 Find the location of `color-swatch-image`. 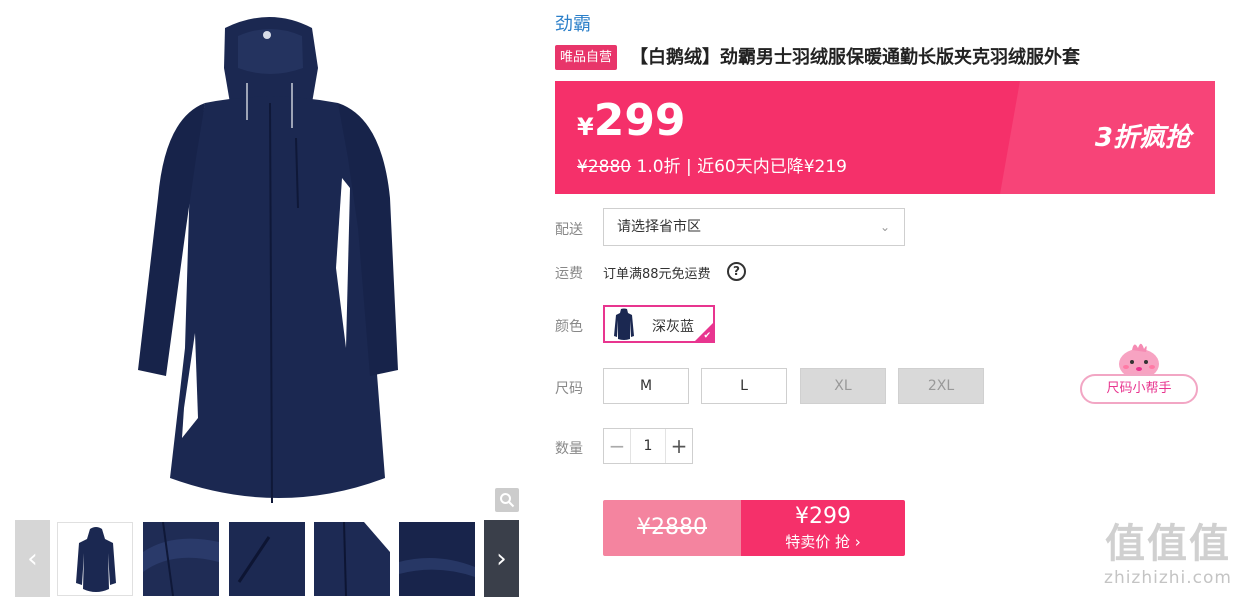

color-swatch-image is located at coordinates (624, 324).